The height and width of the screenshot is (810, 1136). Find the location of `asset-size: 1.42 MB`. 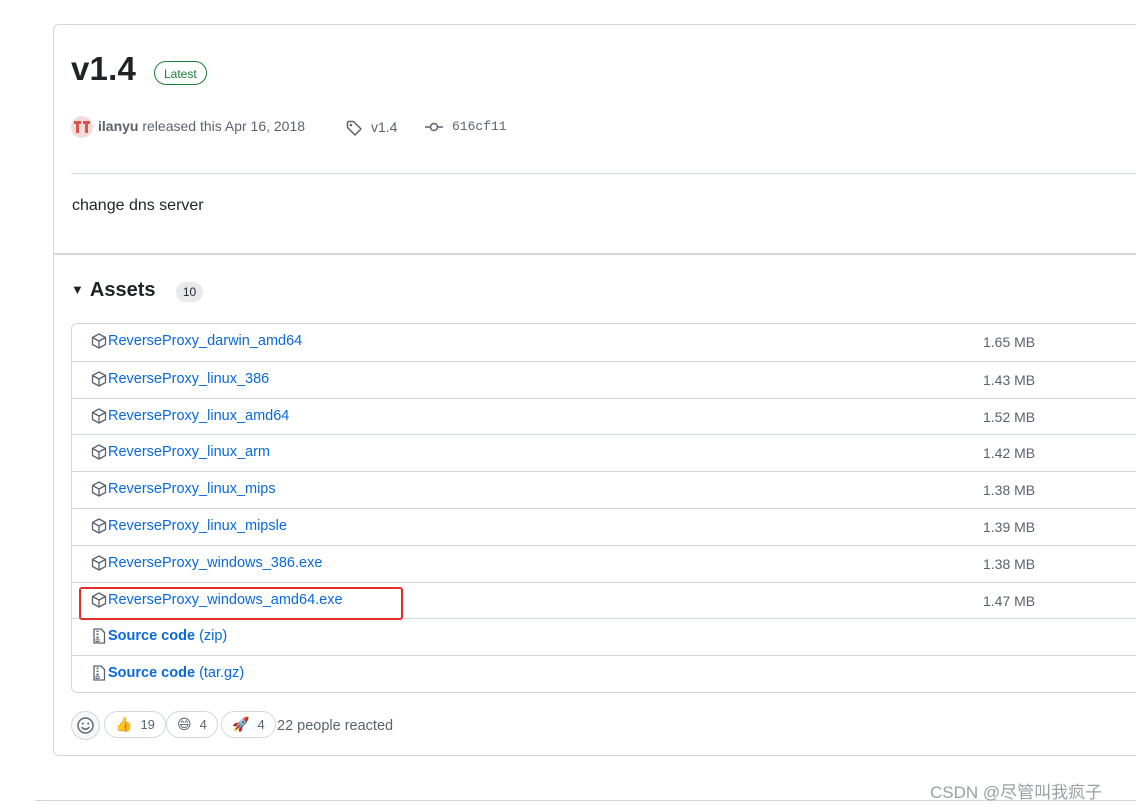

asset-size: 1.42 MB is located at coordinates (1009, 453).